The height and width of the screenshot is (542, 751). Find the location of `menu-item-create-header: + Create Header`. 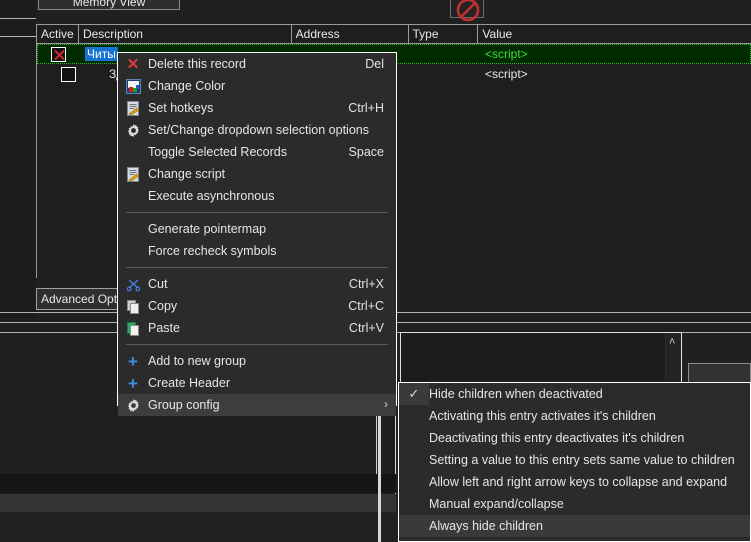

menu-item-create-header: + Create Header is located at coordinates (257, 383).